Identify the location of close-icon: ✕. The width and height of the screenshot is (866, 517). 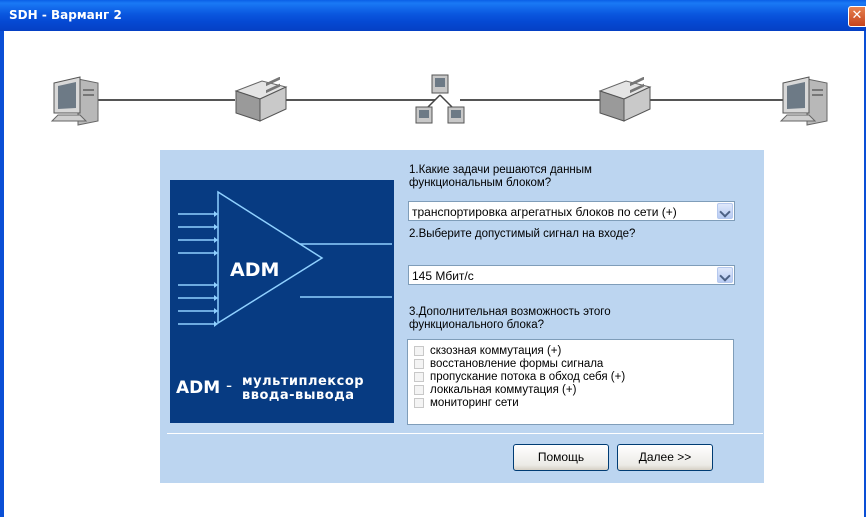
(857, 15).